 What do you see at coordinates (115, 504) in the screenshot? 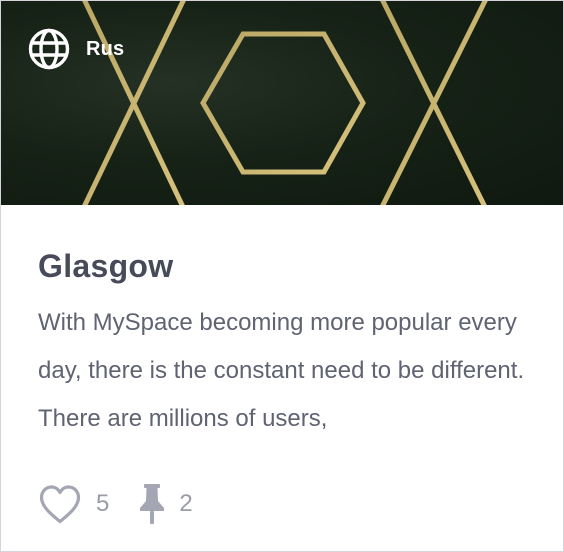
I see `card-stats: 5 2` at bounding box center [115, 504].